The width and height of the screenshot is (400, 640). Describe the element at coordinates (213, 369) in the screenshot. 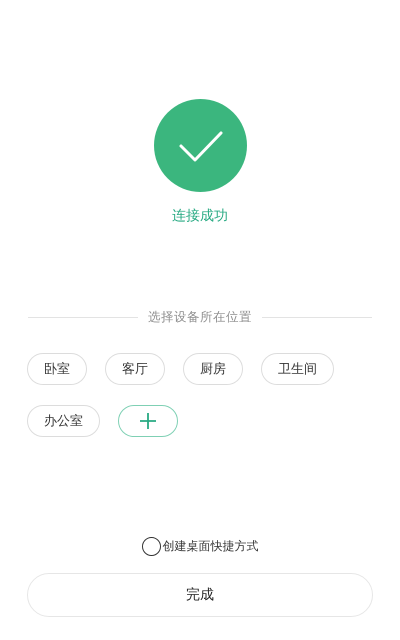

I see `location-chip: 厨房` at that location.